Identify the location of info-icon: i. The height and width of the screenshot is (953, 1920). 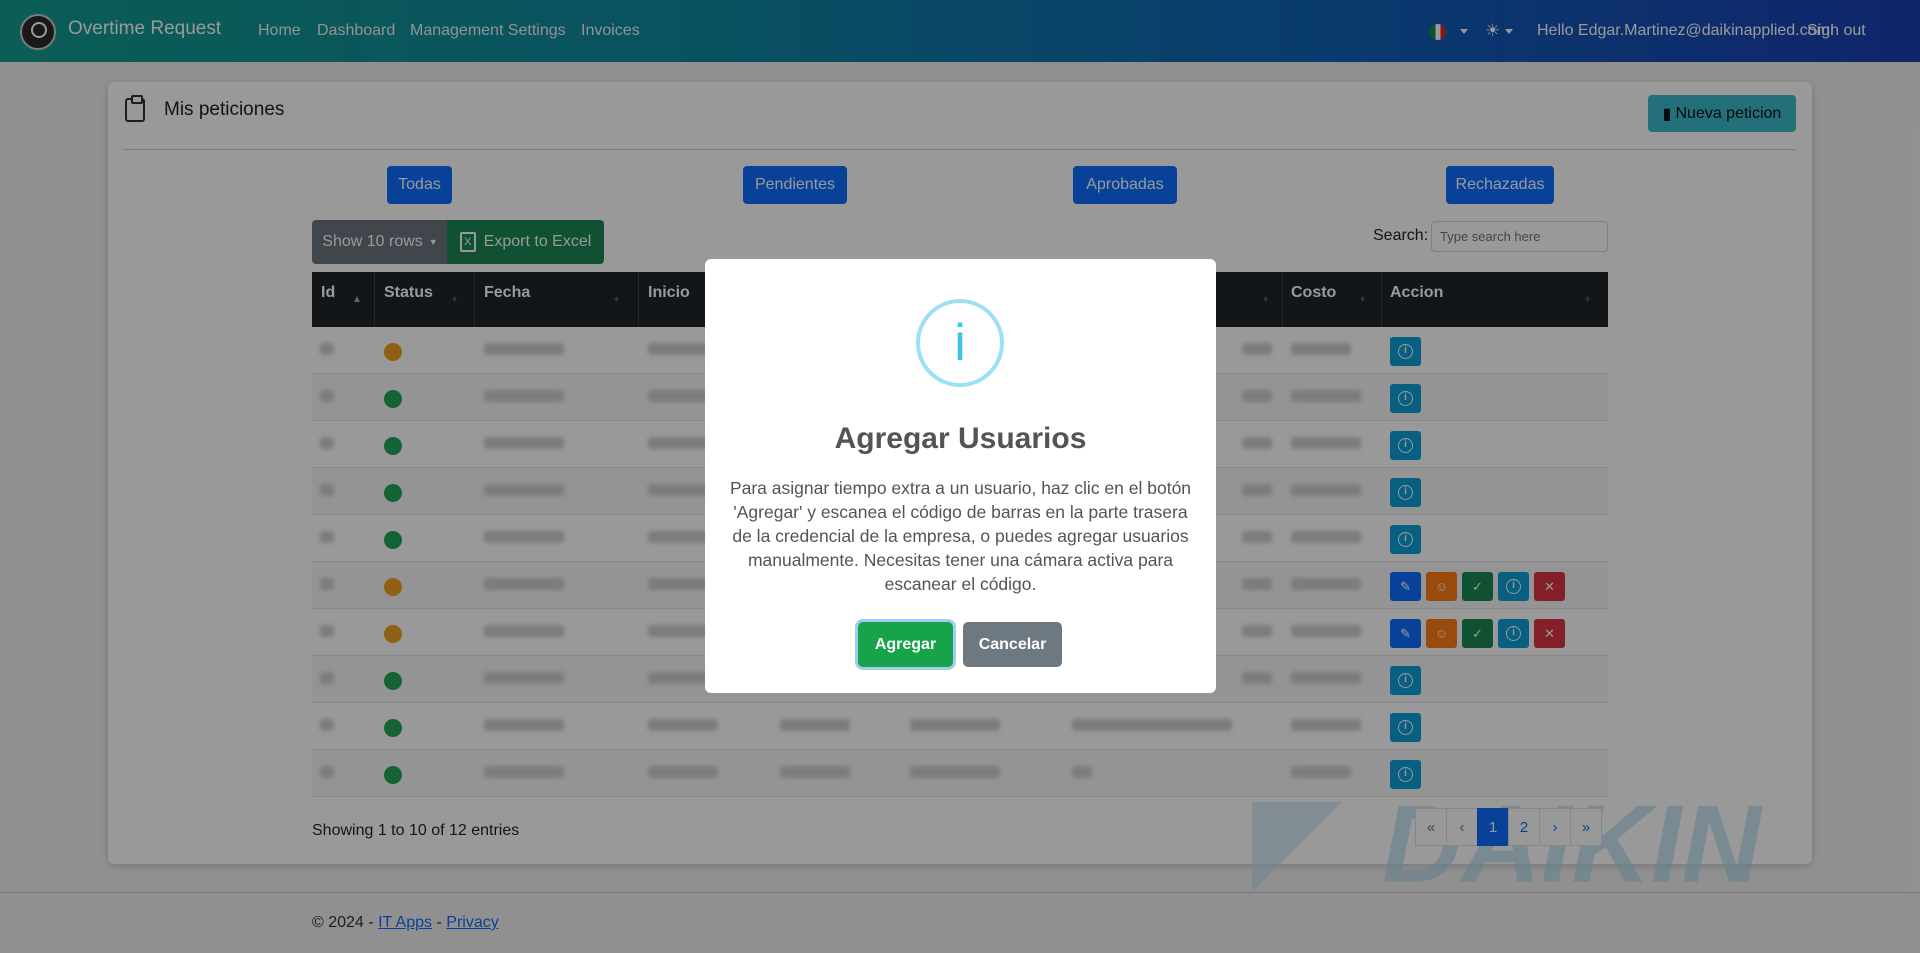
(960, 343).